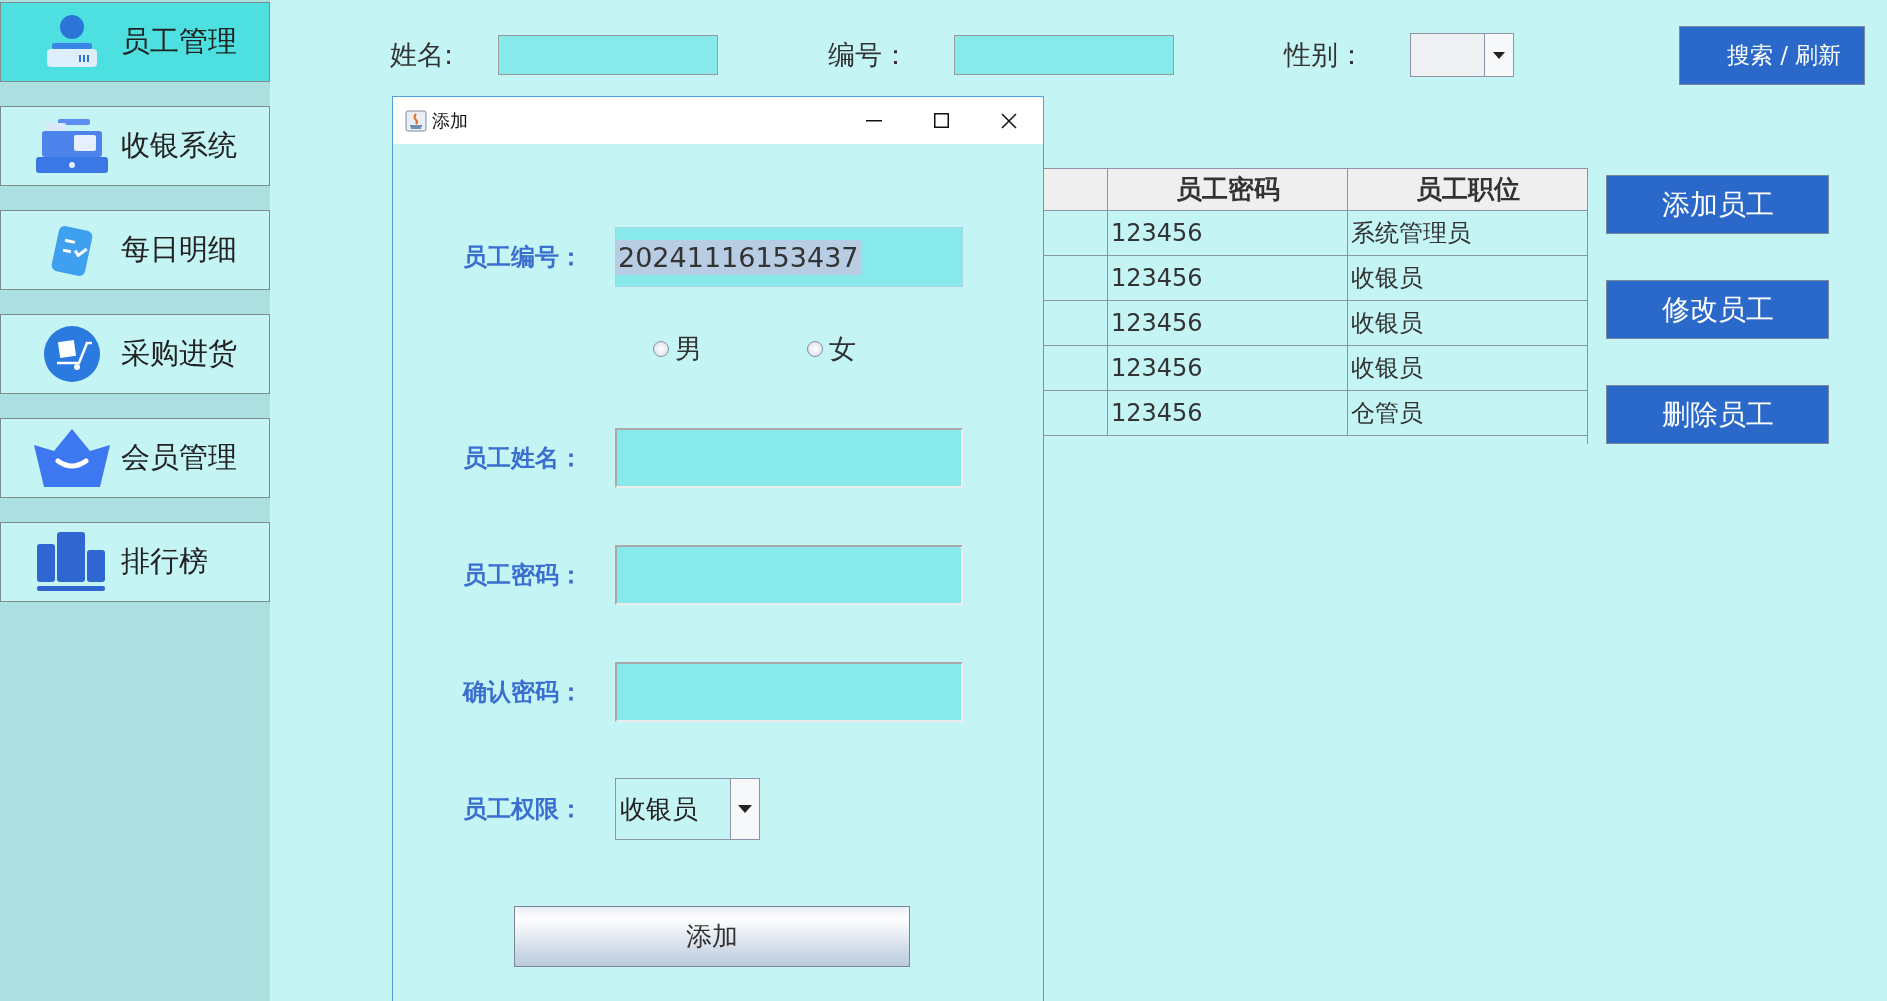 Image resolution: width=1887 pixels, height=1001 pixels. Describe the element at coordinates (416, 120) in the screenshot. I see `app-icon` at that location.